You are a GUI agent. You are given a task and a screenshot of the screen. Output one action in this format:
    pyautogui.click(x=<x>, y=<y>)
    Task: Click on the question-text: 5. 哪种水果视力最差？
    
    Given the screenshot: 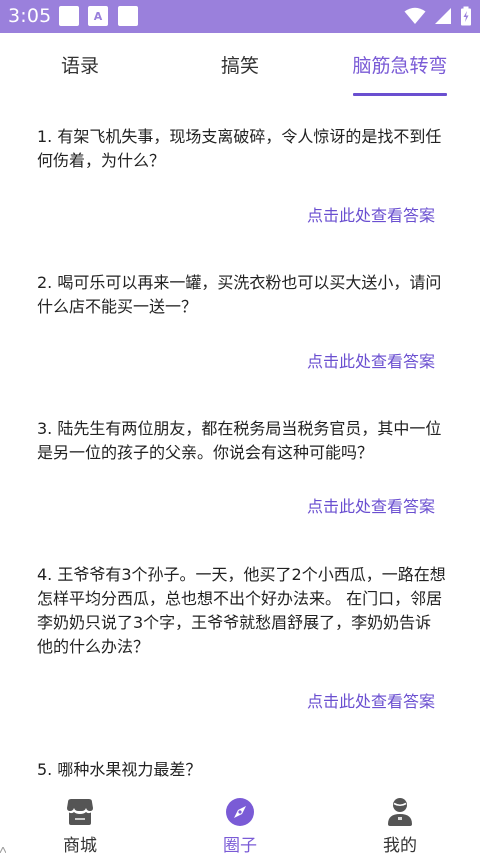 What is the action you would take?
    pyautogui.click(x=119, y=769)
    